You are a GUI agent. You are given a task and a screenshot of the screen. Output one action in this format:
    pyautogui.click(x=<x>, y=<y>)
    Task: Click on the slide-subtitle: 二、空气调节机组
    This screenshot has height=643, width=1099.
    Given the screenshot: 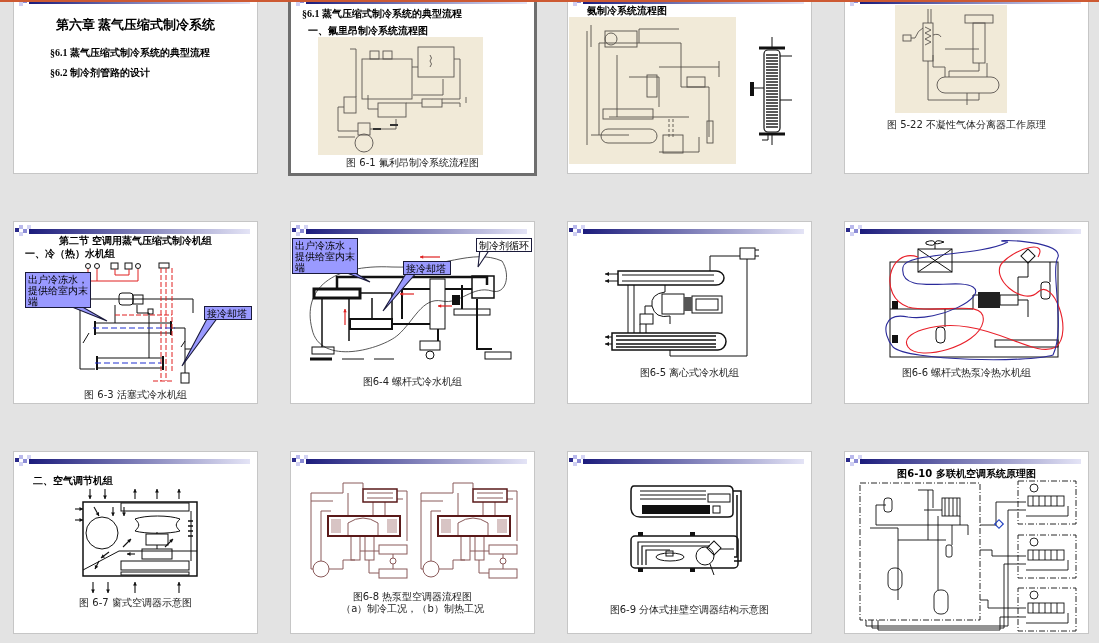 What is the action you would take?
    pyautogui.click(x=73, y=481)
    